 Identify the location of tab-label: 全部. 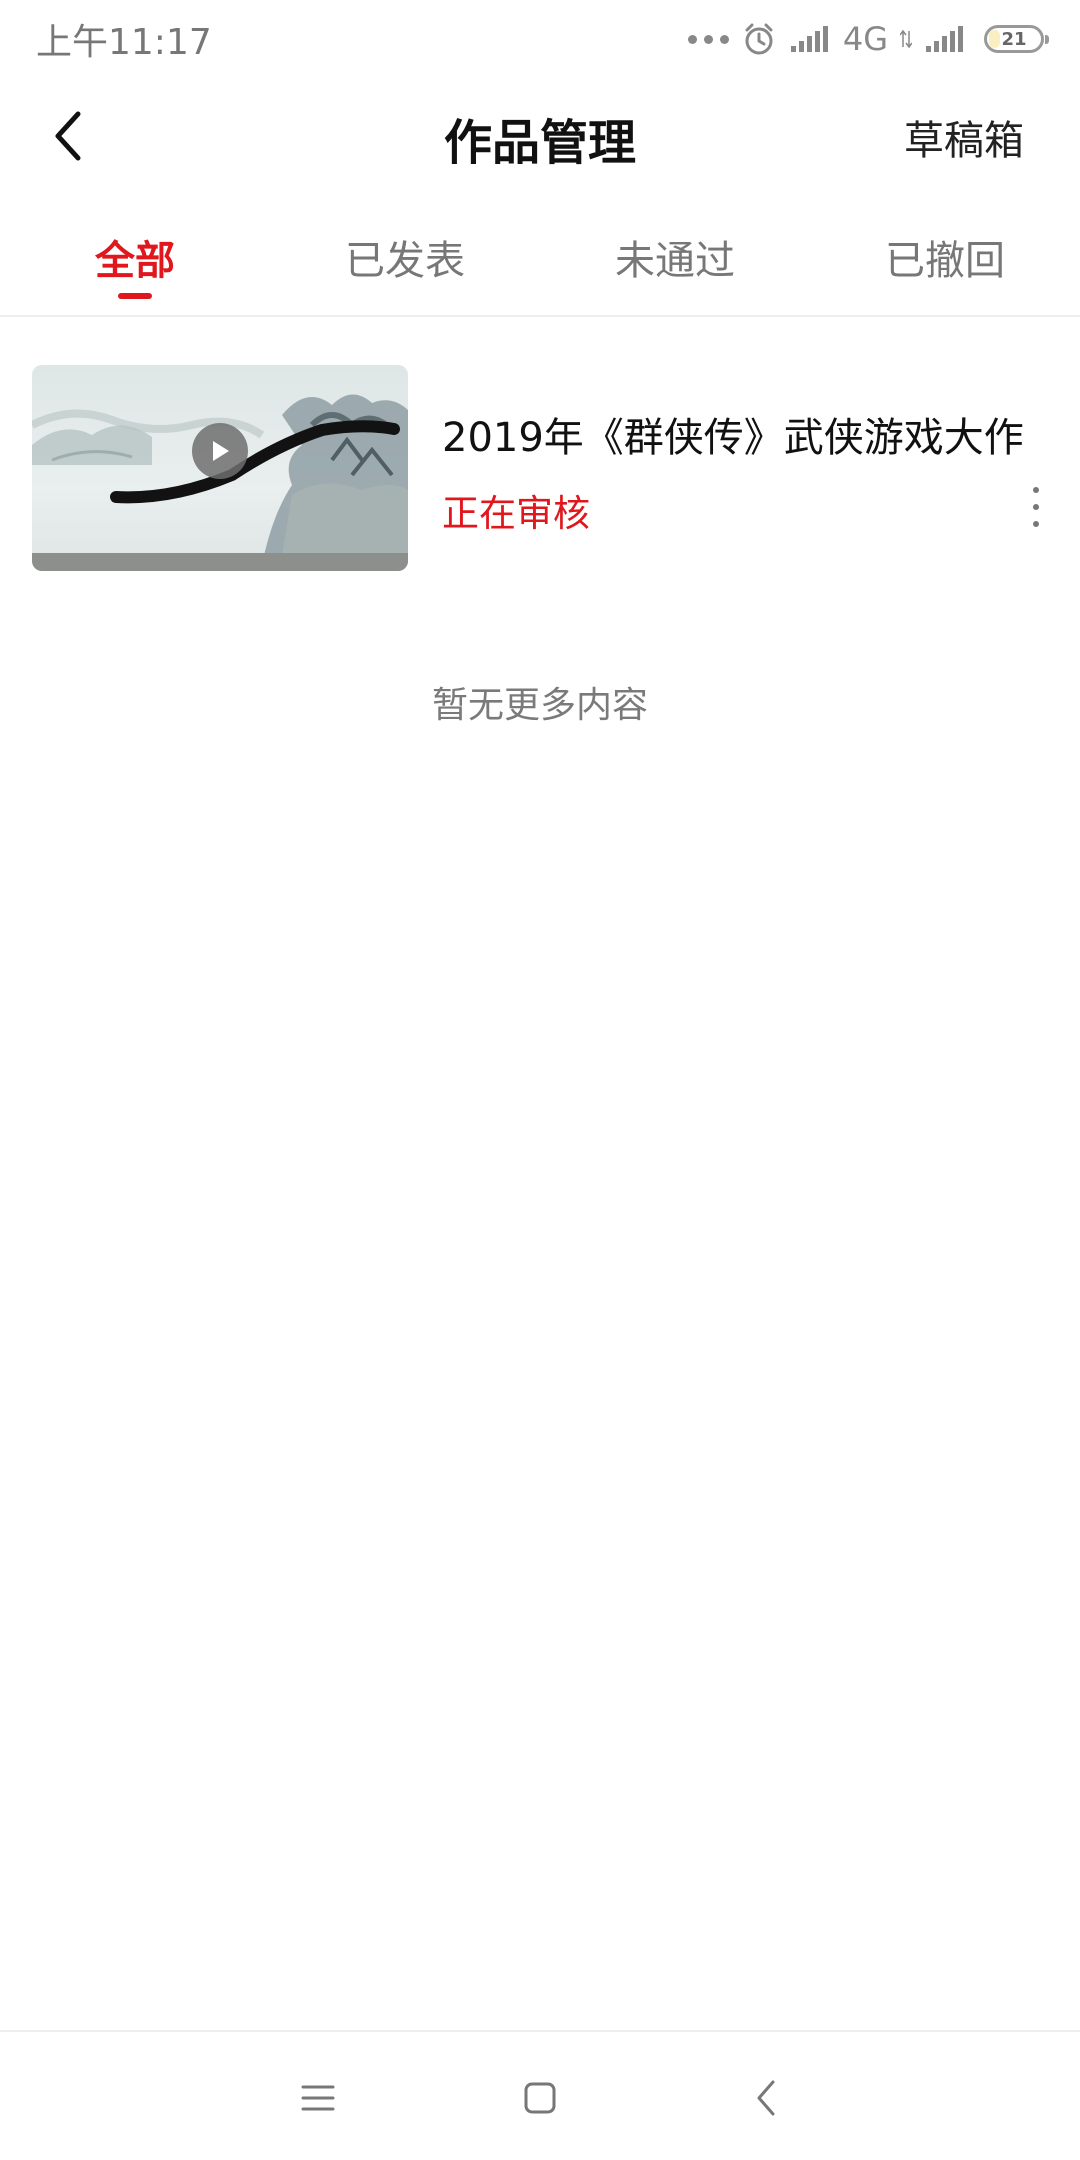
(135, 261).